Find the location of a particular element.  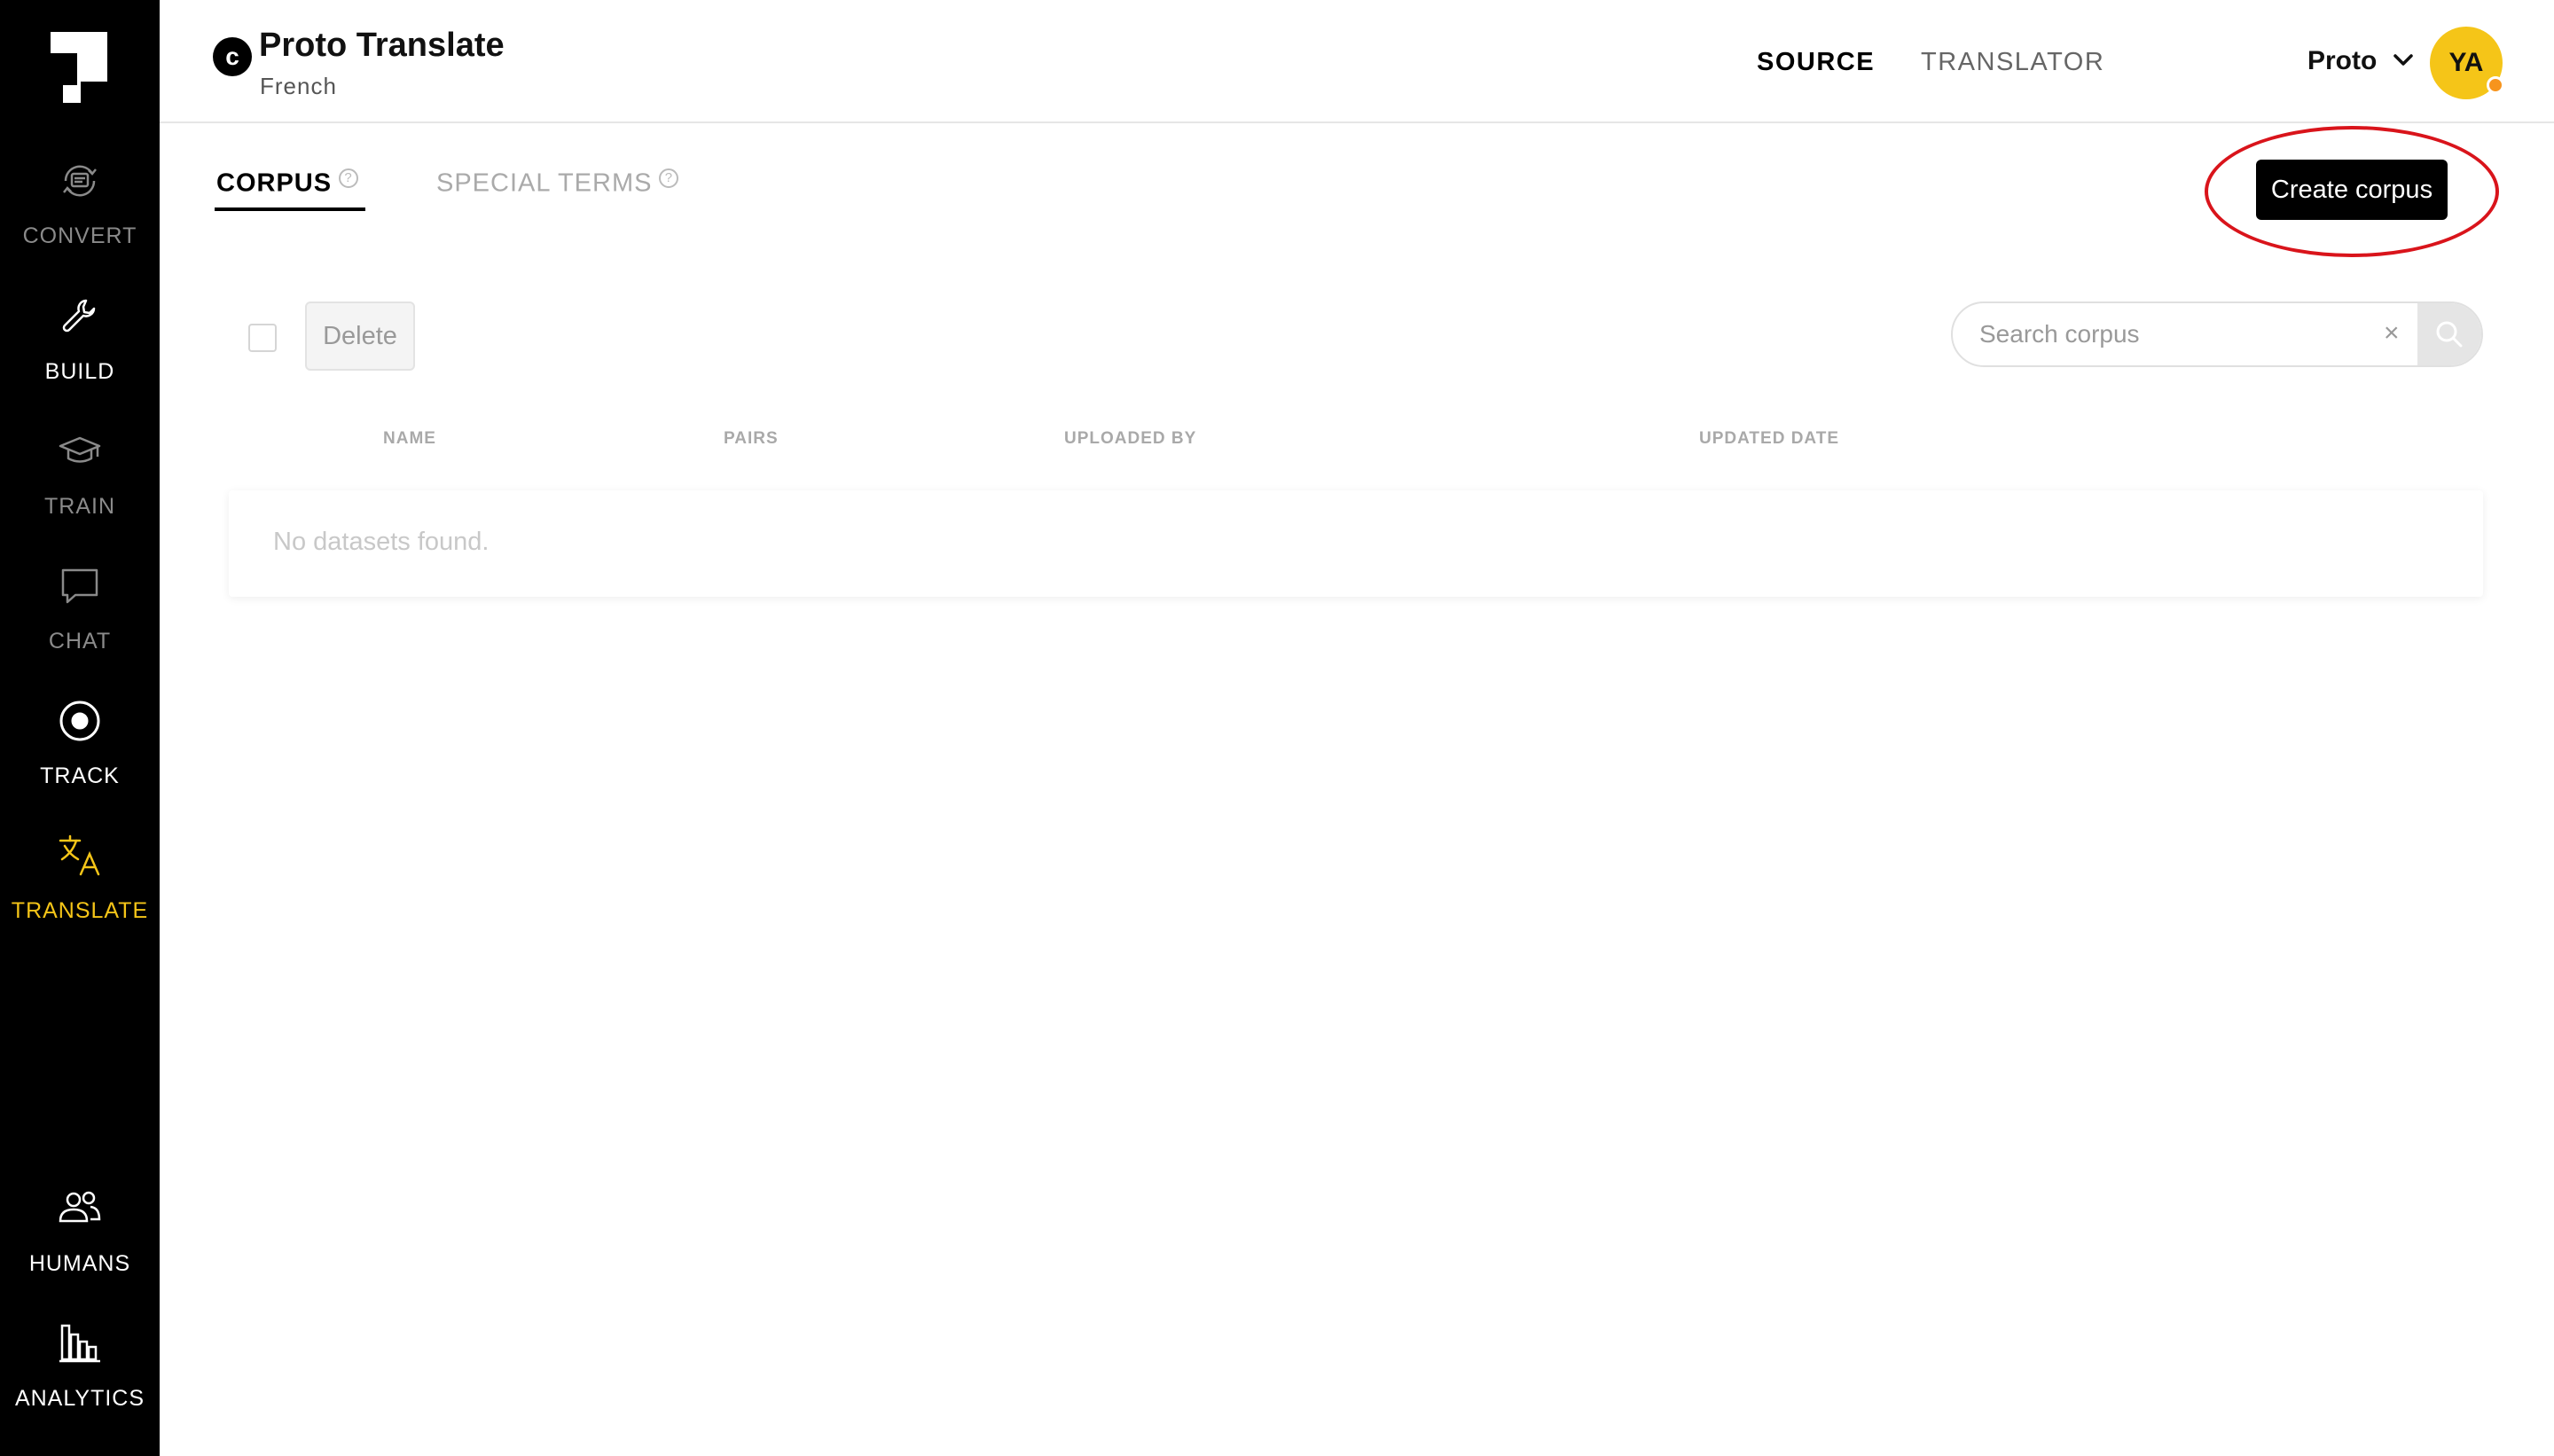

sidebar-item-label: TRACK is located at coordinates (80, 775).